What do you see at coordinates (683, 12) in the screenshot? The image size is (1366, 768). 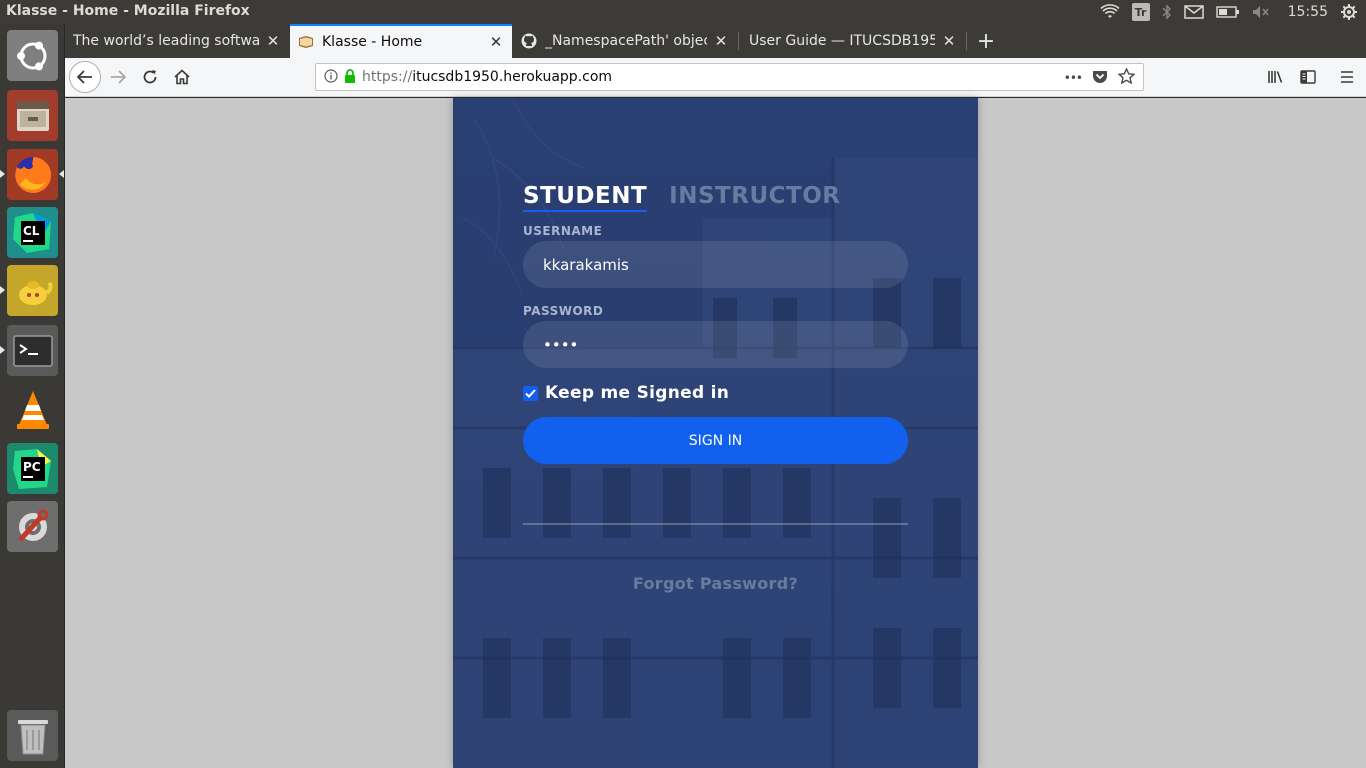 I see `system-top-bar: Klasse - Home - Mozilla Firefox Tr 15:55` at bounding box center [683, 12].